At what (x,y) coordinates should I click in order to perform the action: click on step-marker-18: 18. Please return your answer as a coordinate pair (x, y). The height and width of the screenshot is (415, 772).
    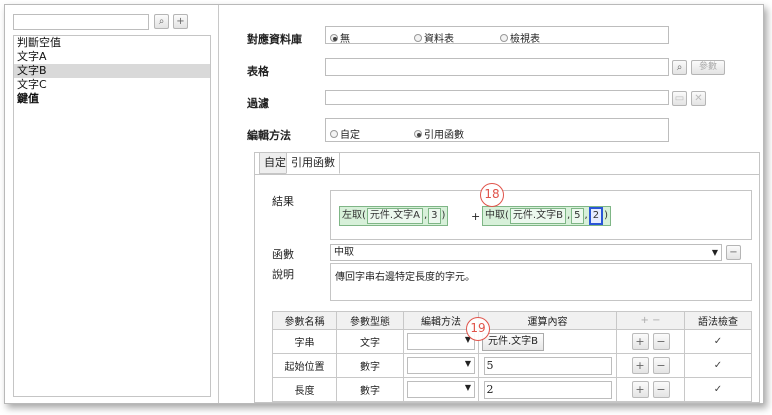
    Looking at the image, I should click on (492, 195).